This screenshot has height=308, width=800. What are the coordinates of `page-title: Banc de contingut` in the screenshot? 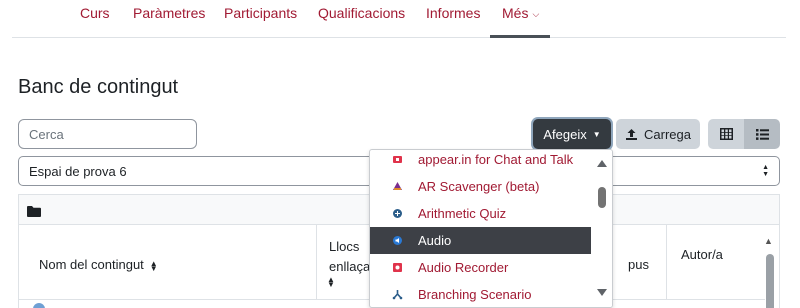 It's located at (98, 87).